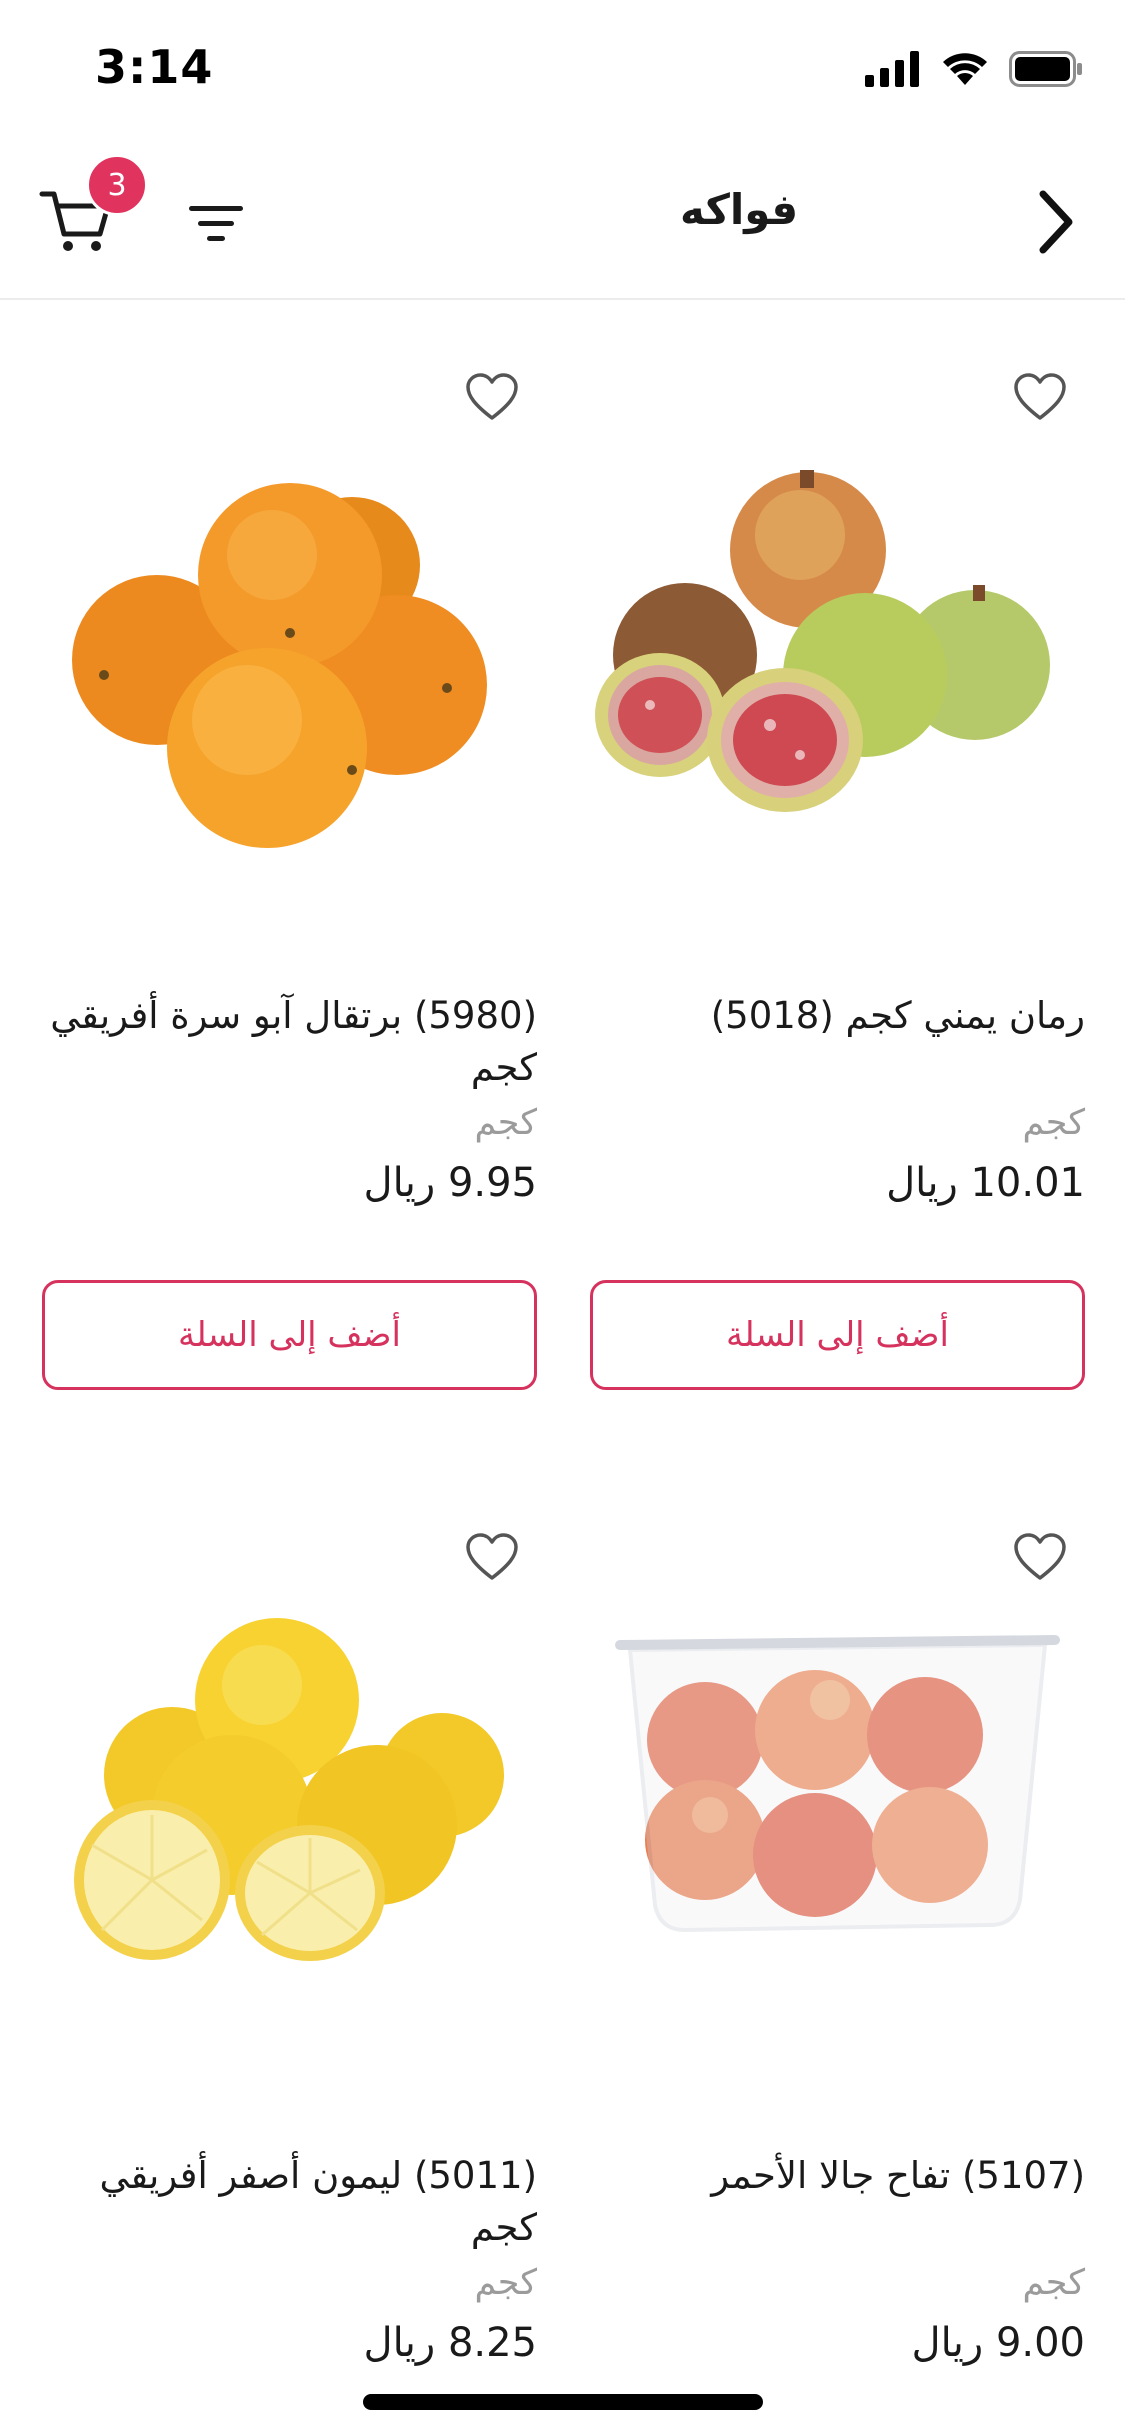  Describe the element at coordinates (293, 1041) in the screenshot. I see `product-name: (5980) برتقال آبو سرة أفريقي كجم` at that location.